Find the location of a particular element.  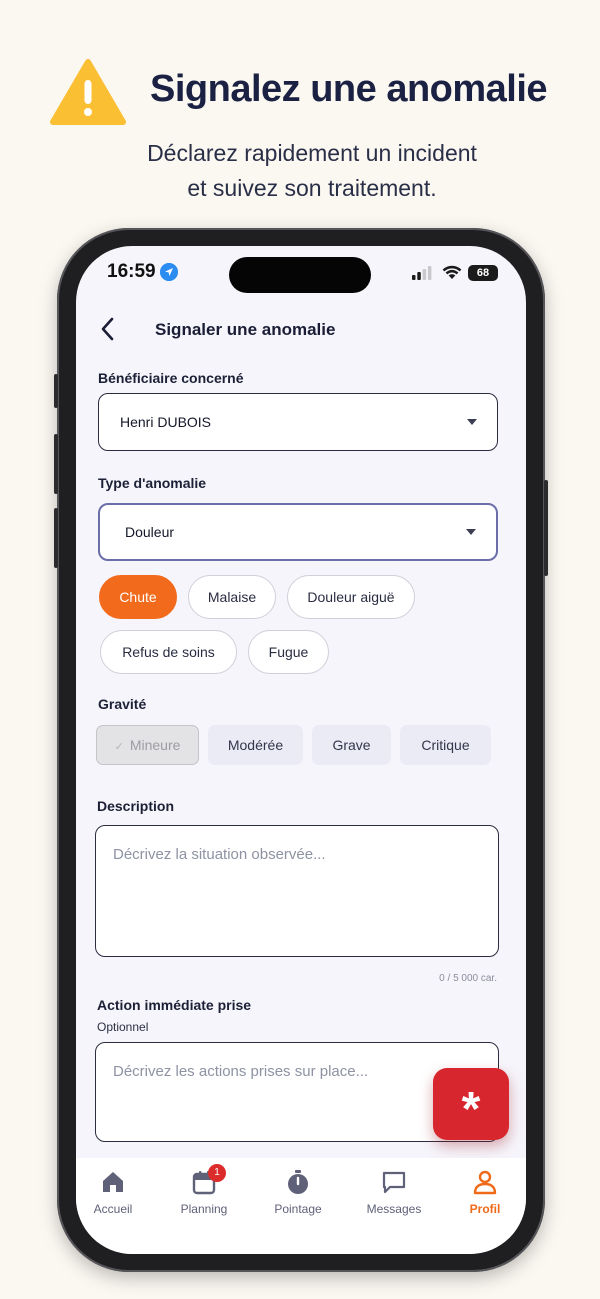

dynamic-island is located at coordinates (300, 275).